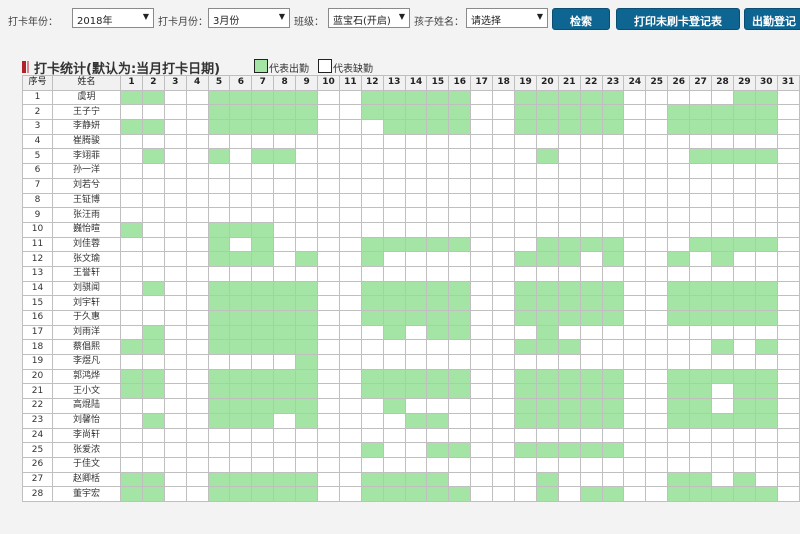  What do you see at coordinates (486, 21) in the screenshot?
I see `child-name-select-value: 请选择` at bounding box center [486, 21].